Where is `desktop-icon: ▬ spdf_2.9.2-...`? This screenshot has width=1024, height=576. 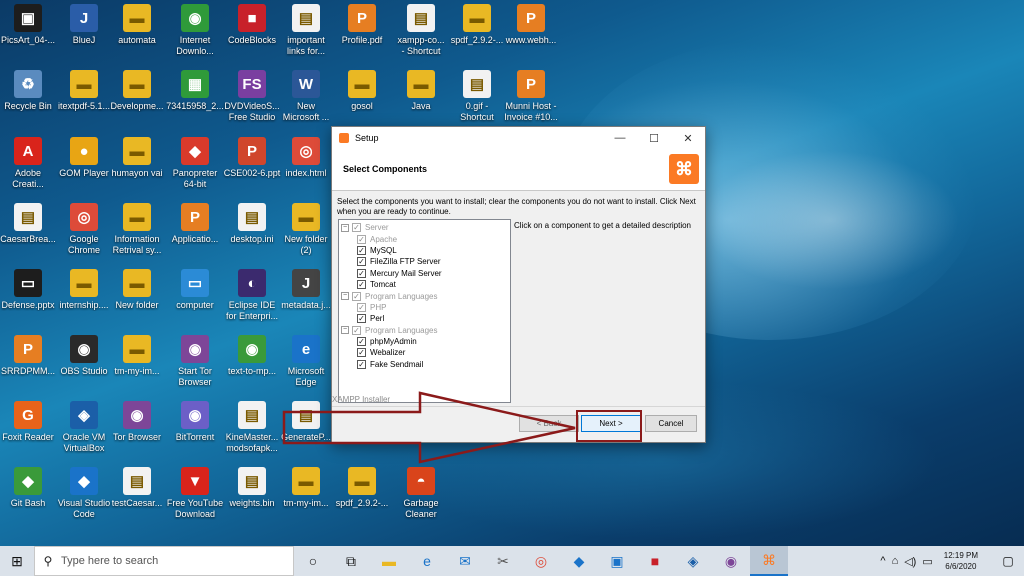 desktop-icon: ▬ spdf_2.9.2-... is located at coordinates (362, 488).